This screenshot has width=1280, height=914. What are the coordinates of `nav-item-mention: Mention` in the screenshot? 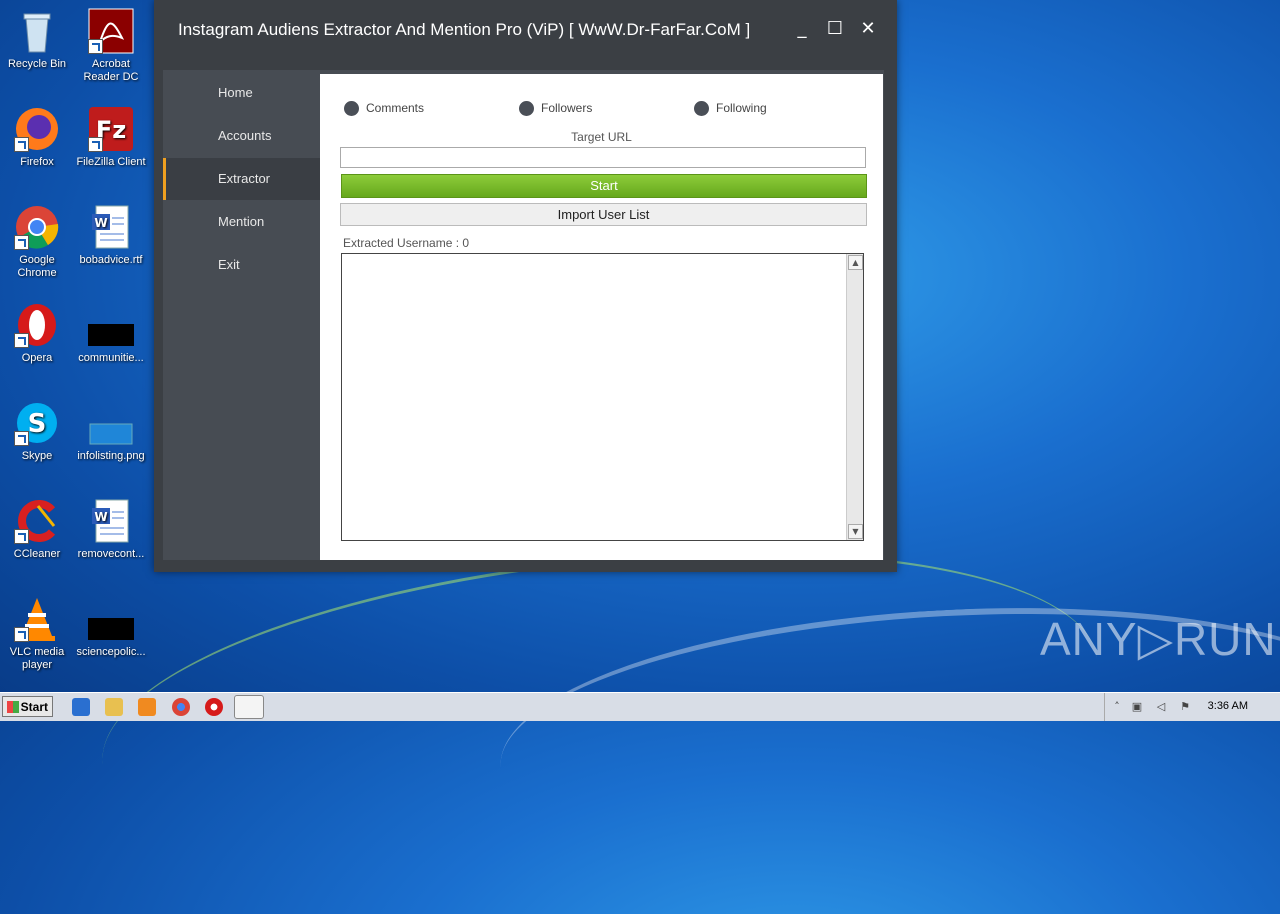 It's located at (240, 222).